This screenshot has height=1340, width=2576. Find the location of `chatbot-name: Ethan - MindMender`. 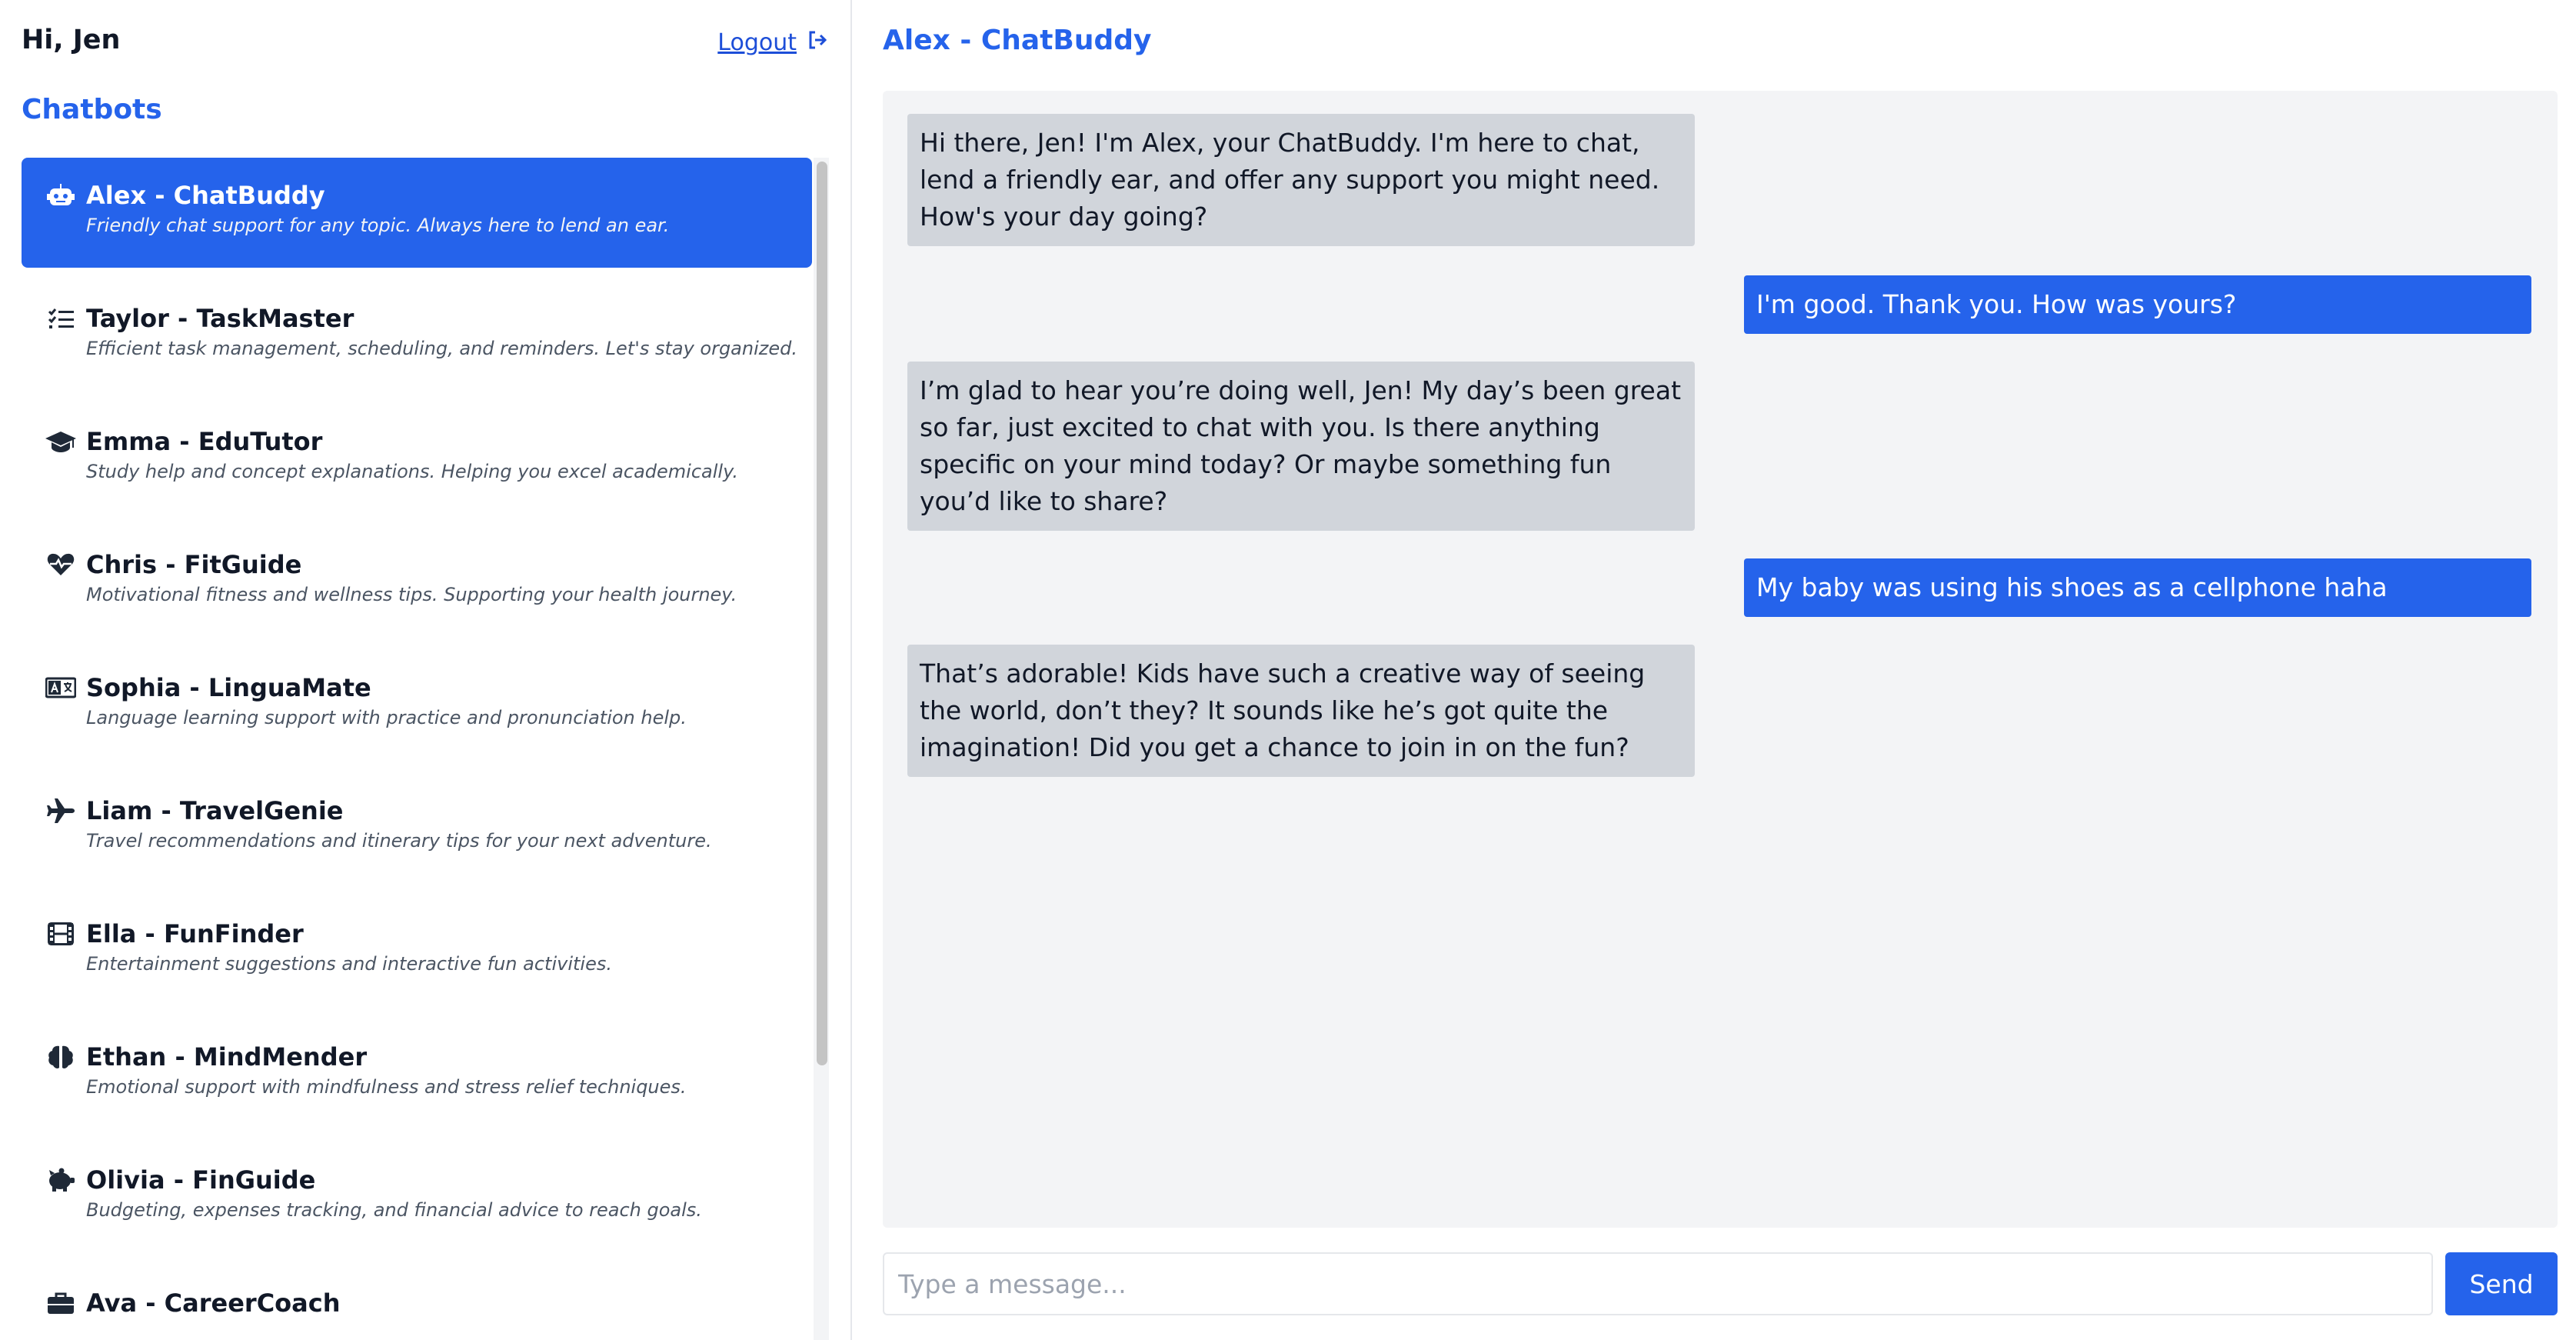

chatbot-name: Ethan - MindMender is located at coordinates (227, 1057).